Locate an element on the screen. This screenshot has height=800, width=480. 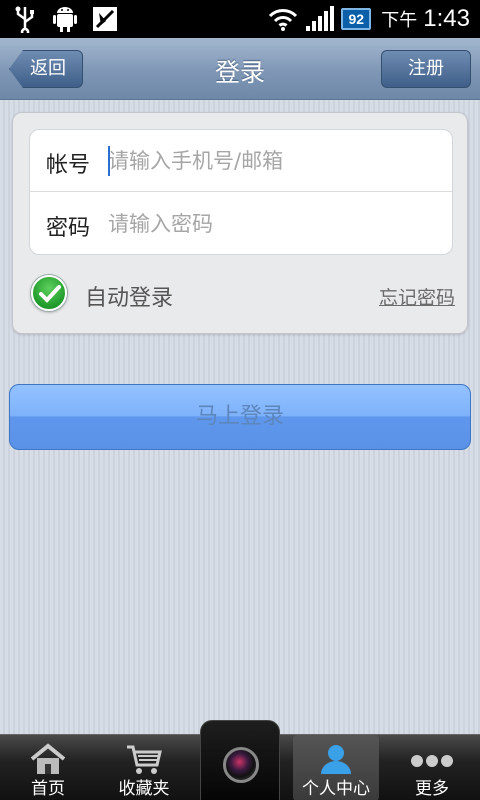
password-label: 密码 is located at coordinates (68, 228).